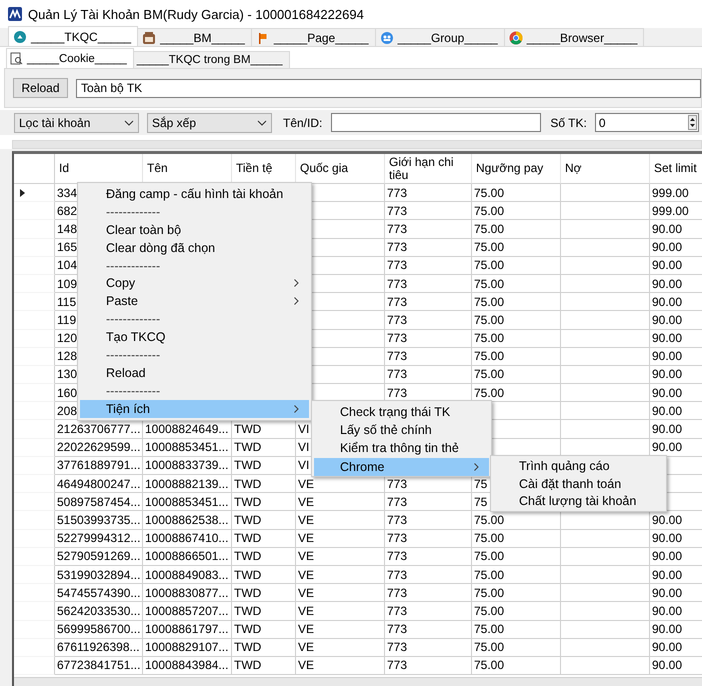 The height and width of the screenshot is (686, 702). What do you see at coordinates (387, 37) in the screenshot?
I see `people-icon` at bounding box center [387, 37].